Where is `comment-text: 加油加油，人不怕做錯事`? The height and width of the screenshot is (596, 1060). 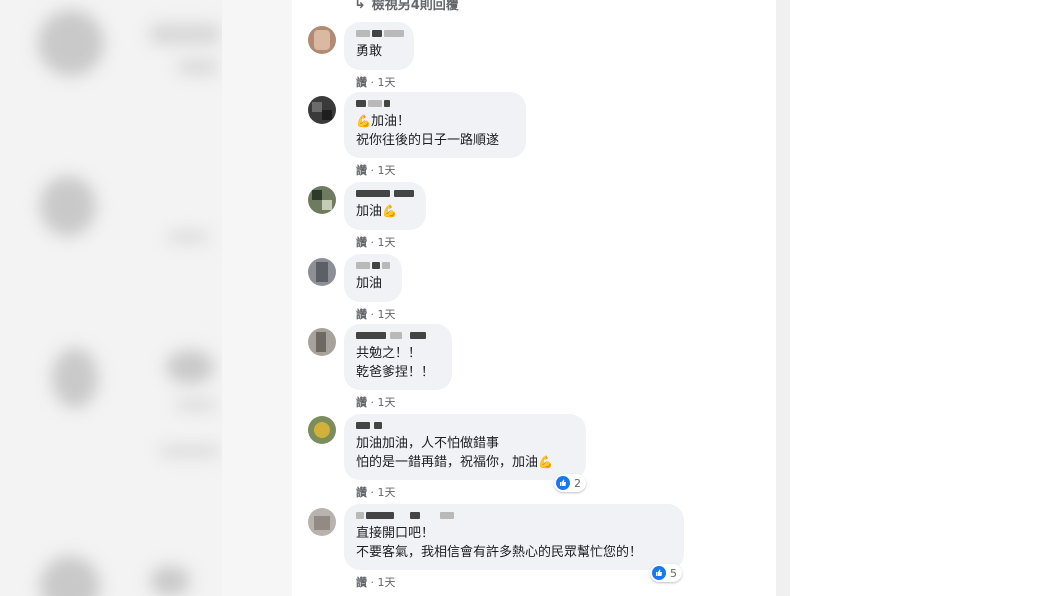
comment-text: 加油加油，人不怕做錯事 is located at coordinates (428, 443).